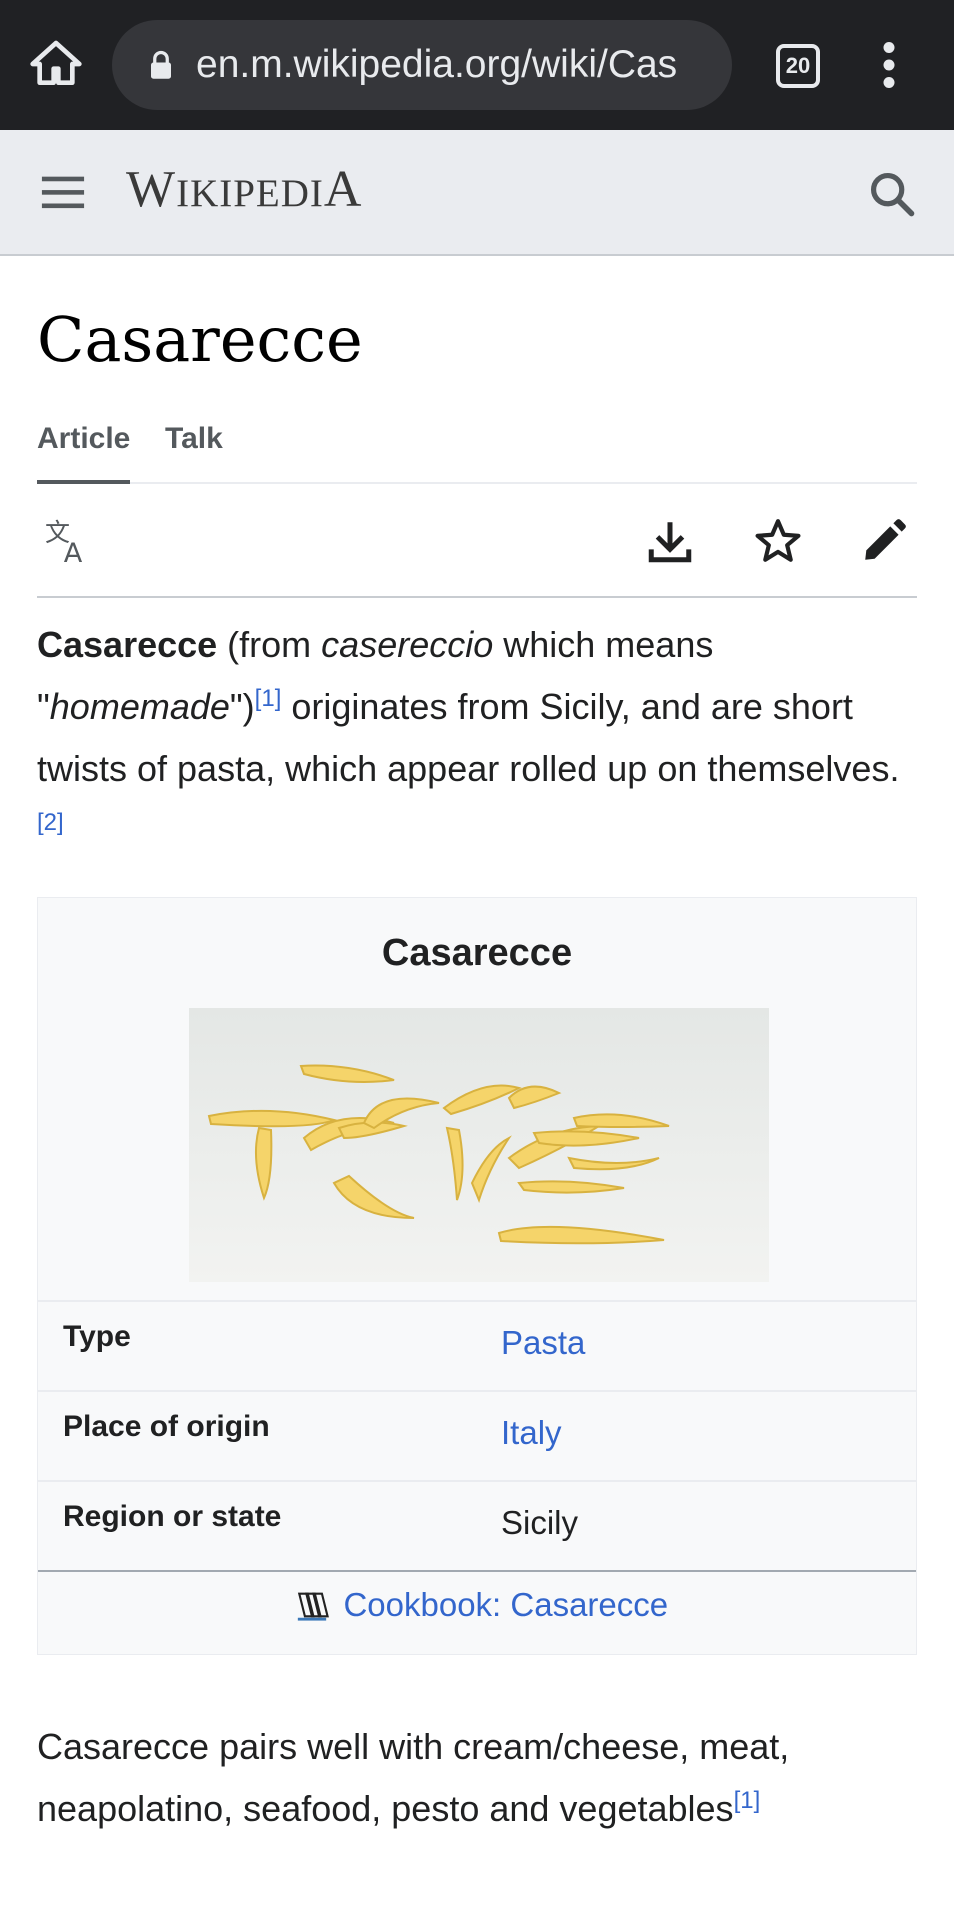 The image size is (954, 1920). Describe the element at coordinates (505, 1604) in the screenshot. I see `cookbook-link: Cookbook: Casarecce` at that location.